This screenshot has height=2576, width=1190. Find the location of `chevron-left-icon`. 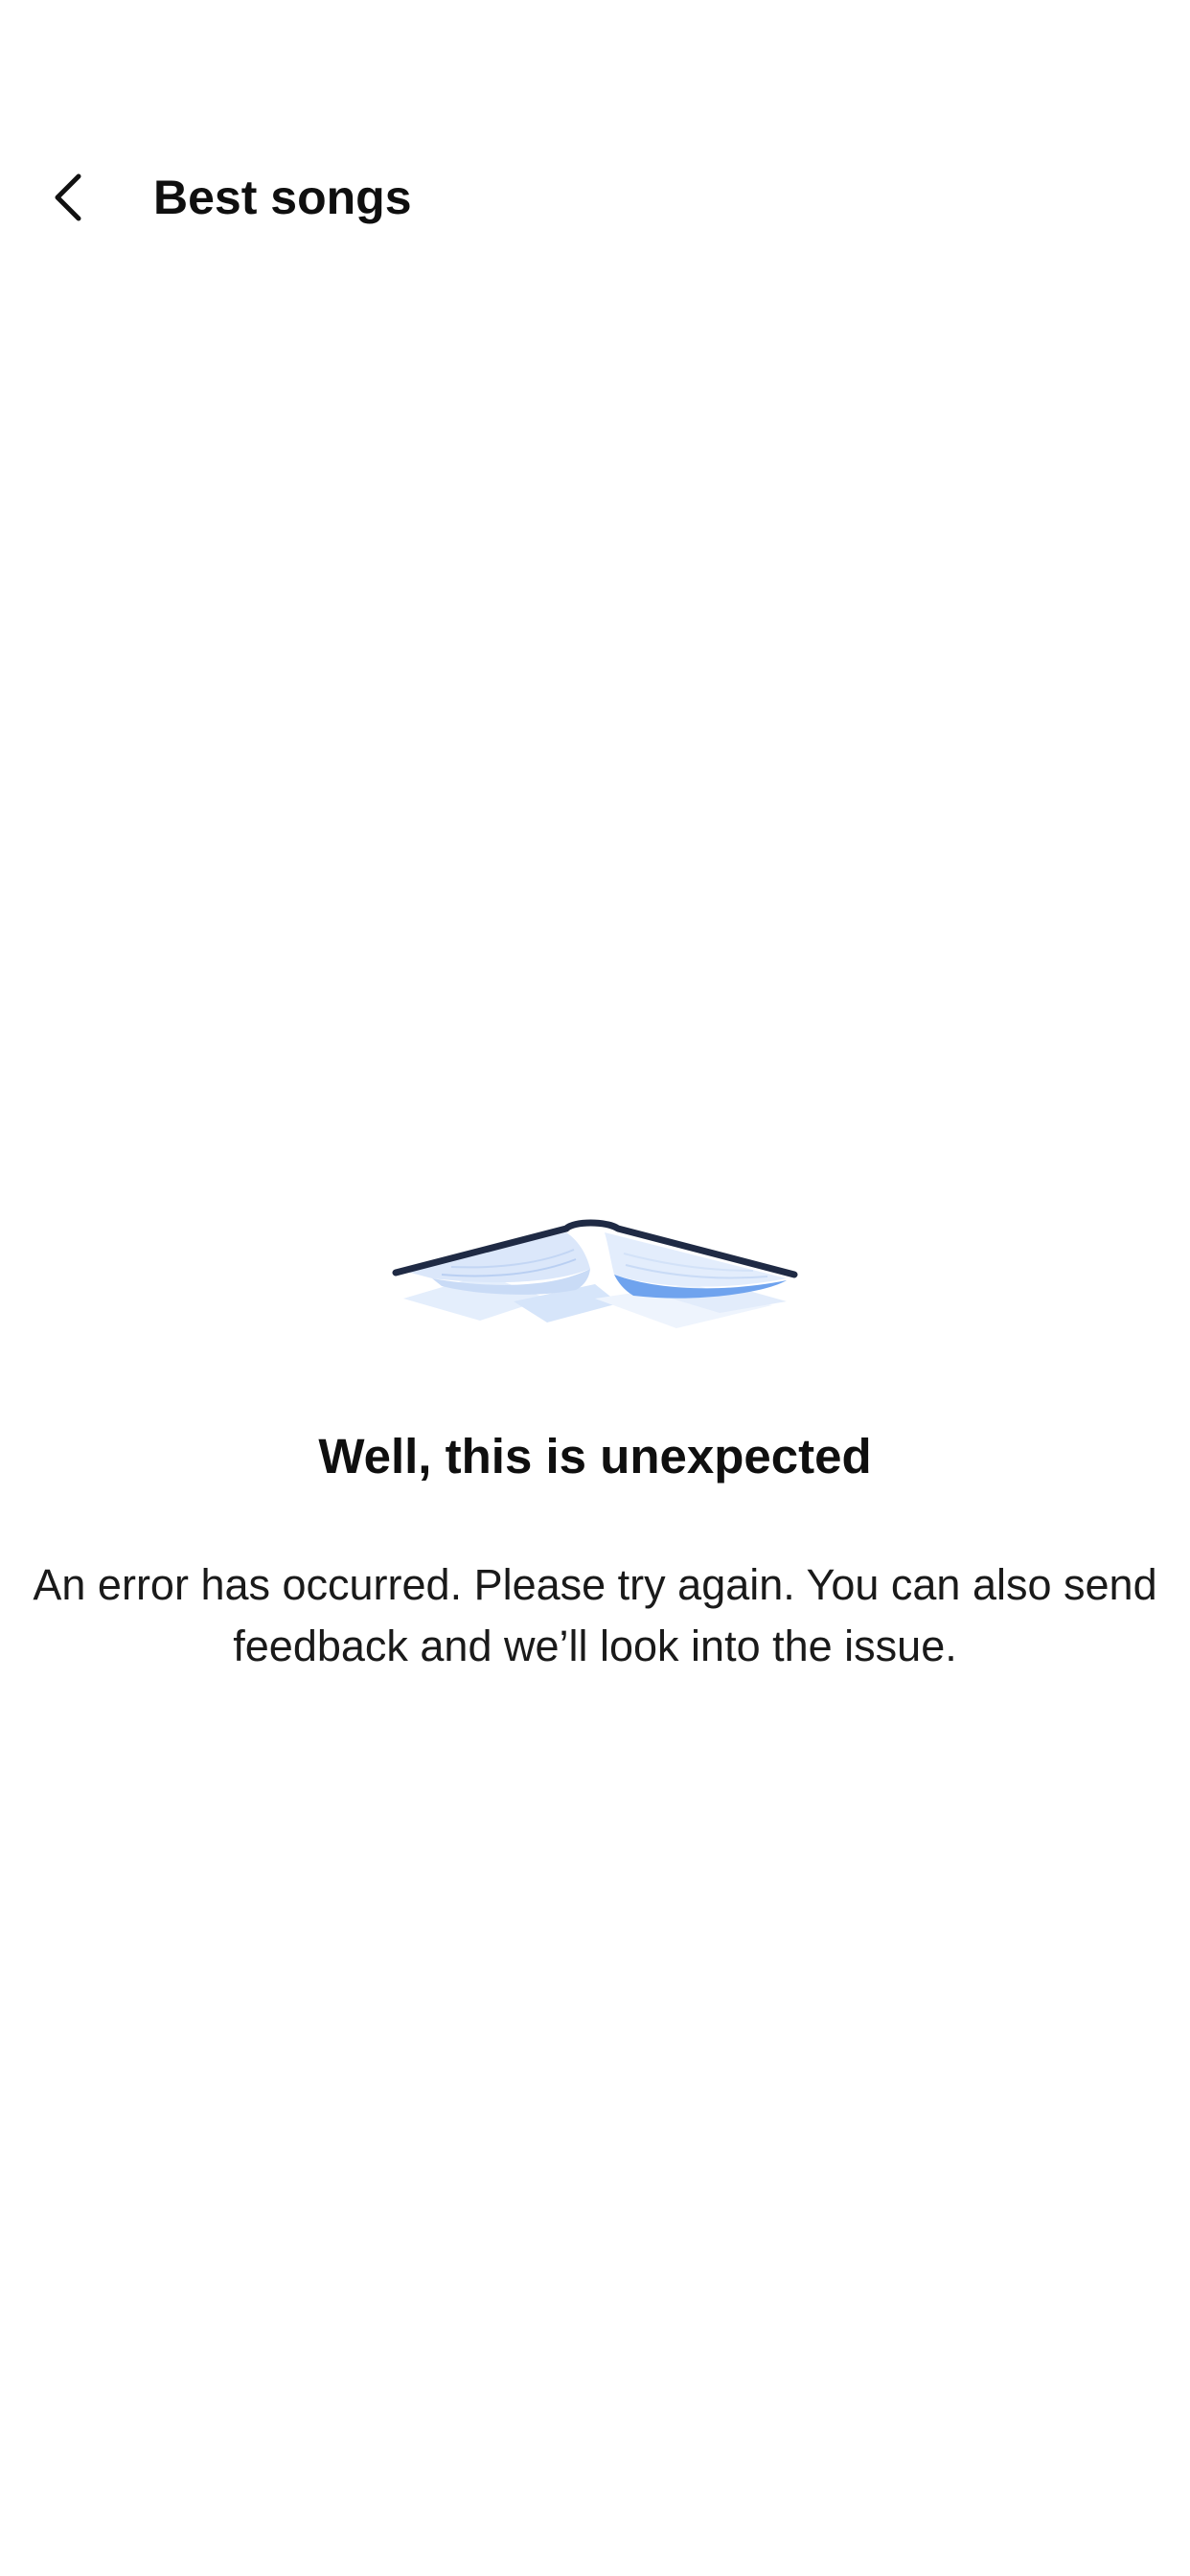

chevron-left-icon is located at coordinates (68, 197).